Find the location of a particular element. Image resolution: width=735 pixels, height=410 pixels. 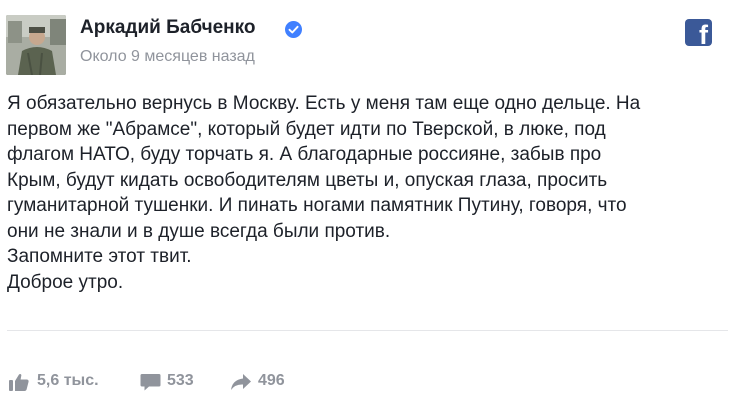

post-body-line: Доброе утро. is located at coordinates (65, 282).